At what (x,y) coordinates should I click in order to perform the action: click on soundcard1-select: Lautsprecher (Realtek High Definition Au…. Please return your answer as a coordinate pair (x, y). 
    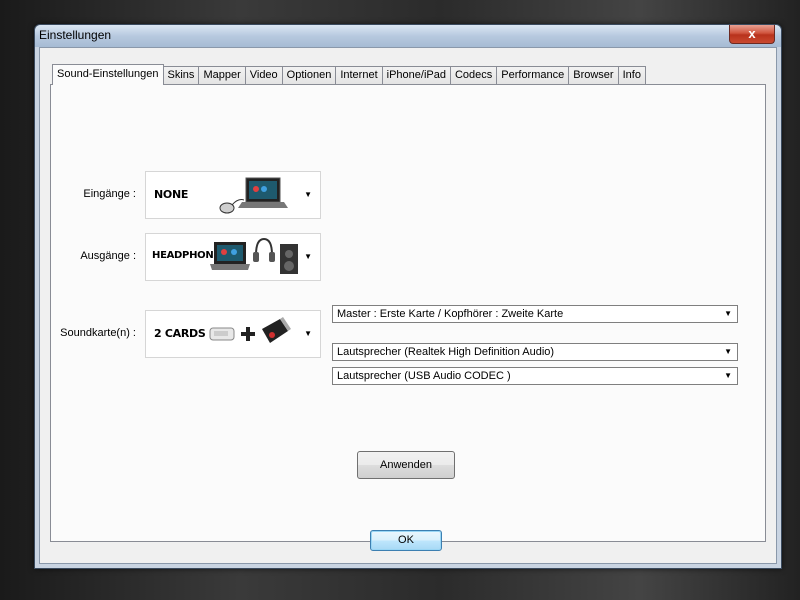
    Looking at the image, I should click on (535, 352).